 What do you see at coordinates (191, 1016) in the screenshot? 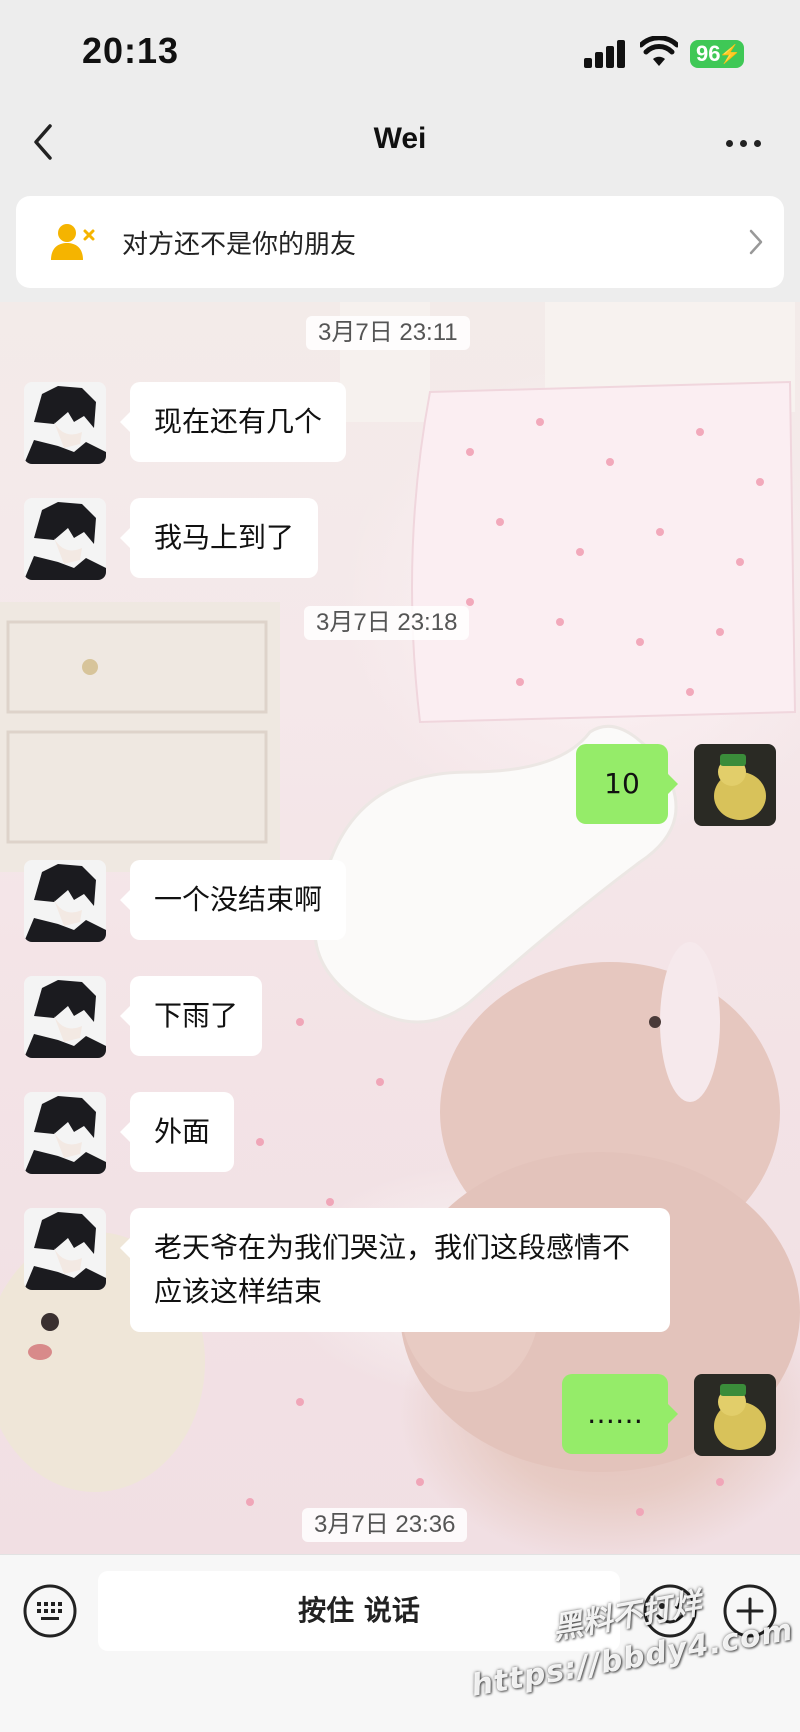
I see `message-bubble: 下雨了` at bounding box center [191, 1016].